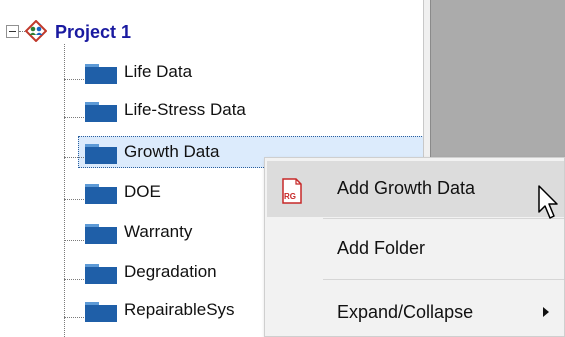  What do you see at coordinates (406, 188) in the screenshot?
I see `menu-item-label: Add Growth Data` at bounding box center [406, 188].